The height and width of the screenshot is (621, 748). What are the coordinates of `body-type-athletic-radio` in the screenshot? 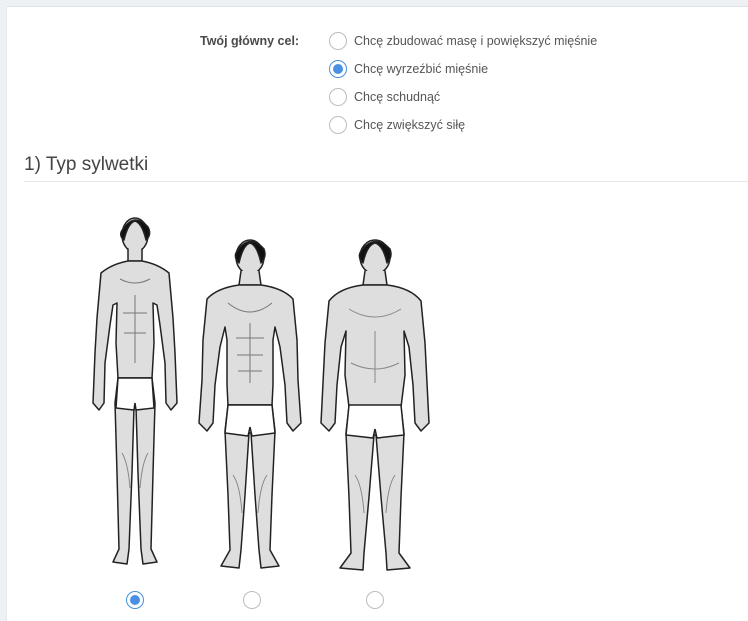 It's located at (252, 600).